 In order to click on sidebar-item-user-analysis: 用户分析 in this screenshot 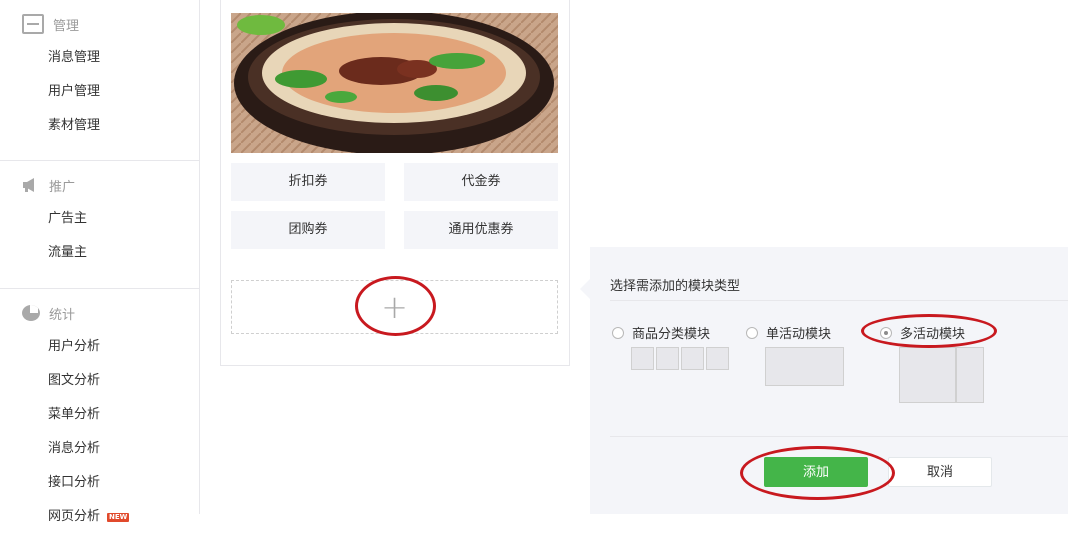, I will do `click(99, 347)`.